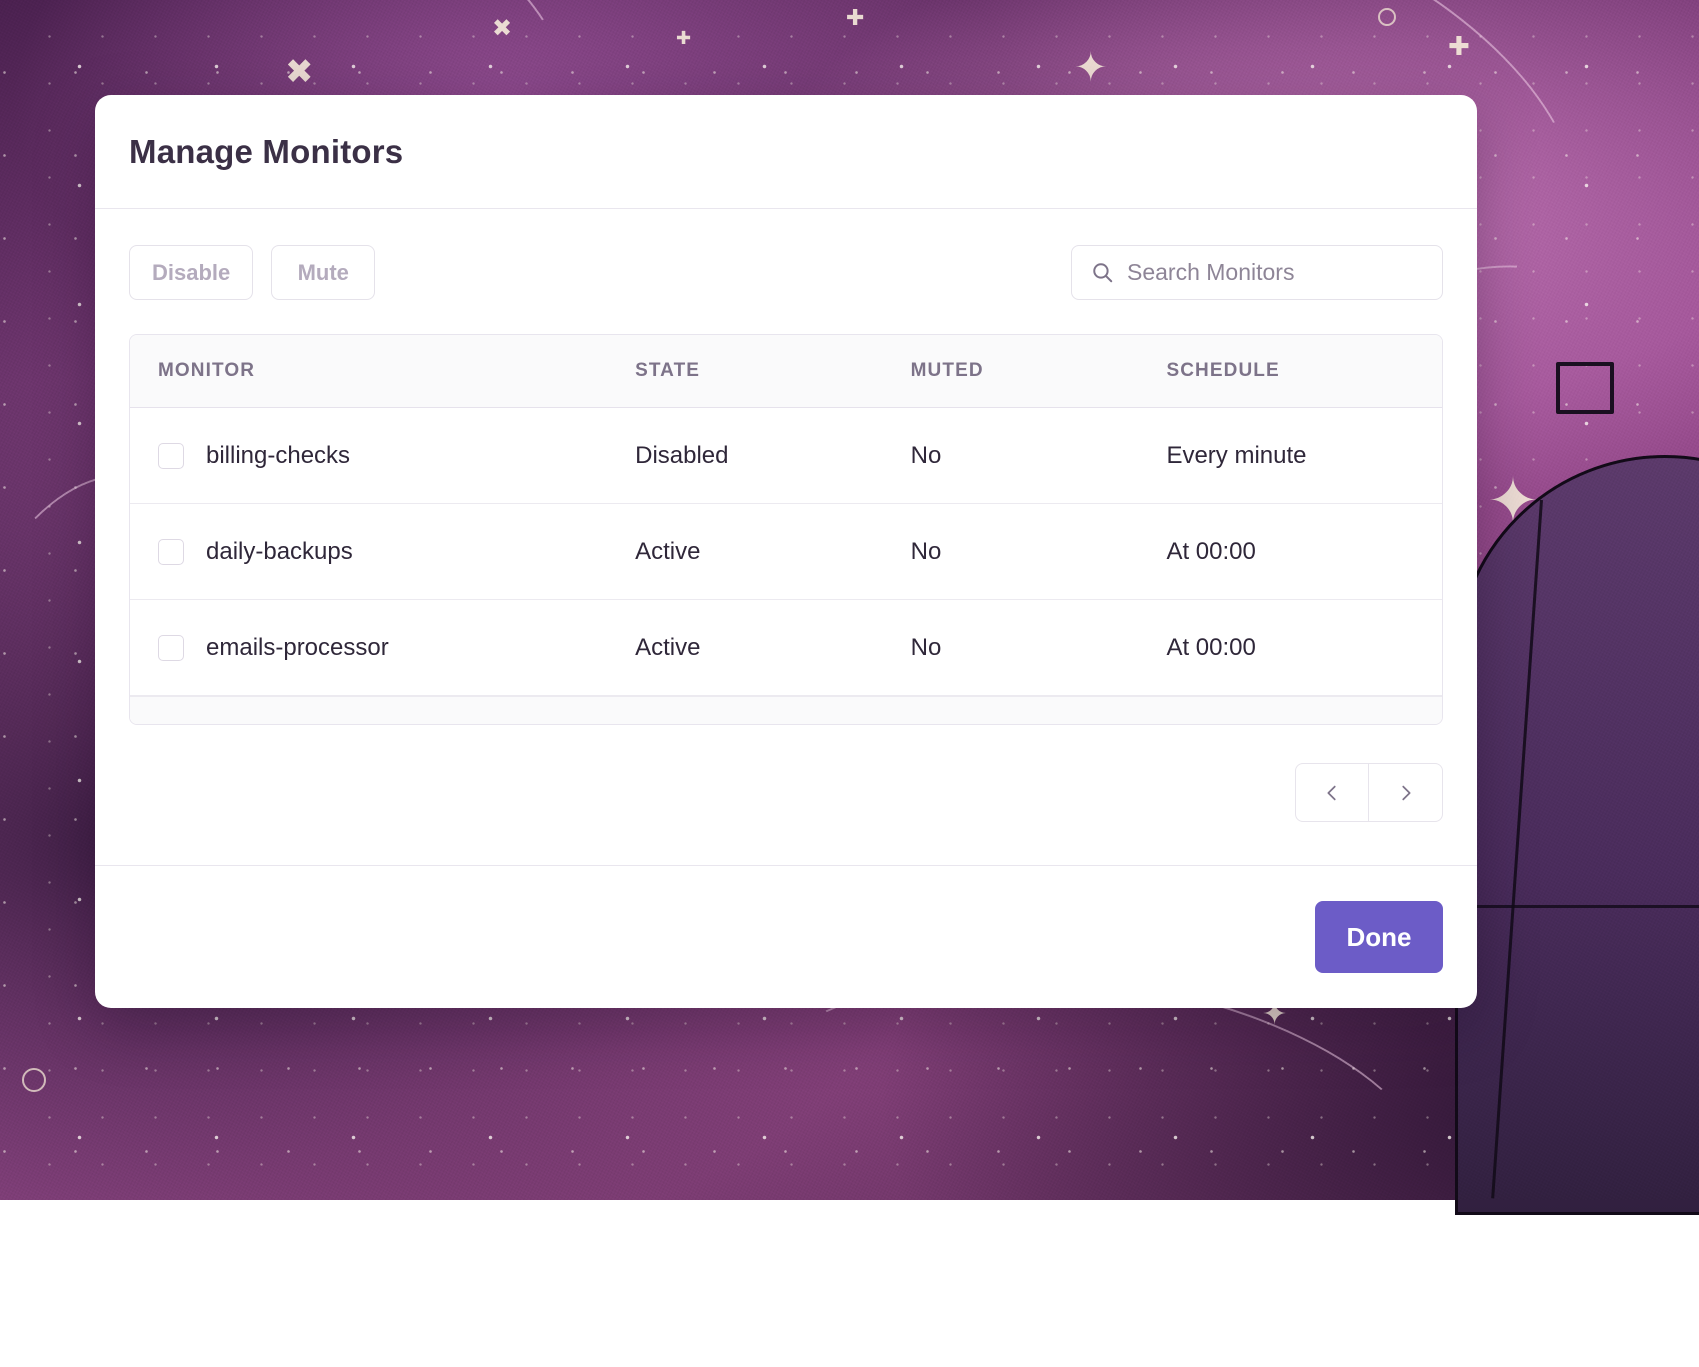 This screenshot has height=1367, width=1699. Describe the element at coordinates (266, 152) in the screenshot. I see `page-title: Manage Monitors` at that location.